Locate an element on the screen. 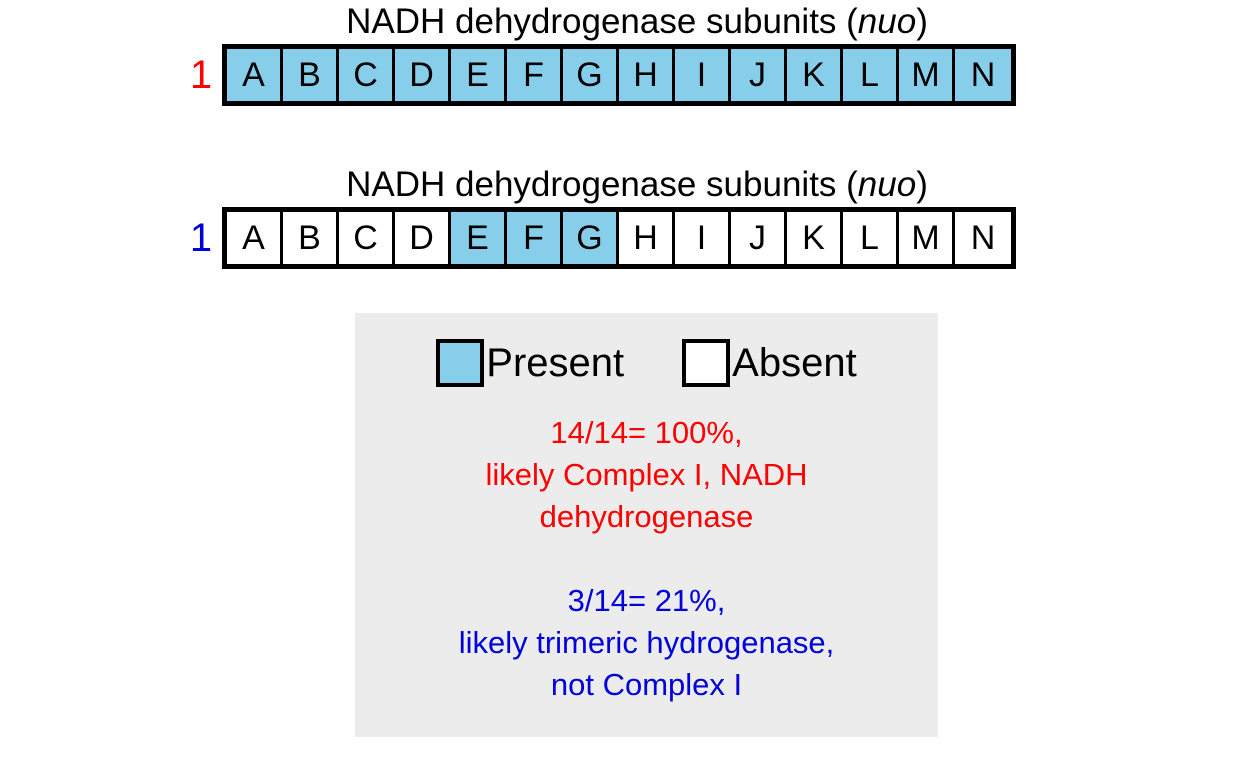 The image size is (1259, 763). cluster-1-title: NADH dehydrogenase subunits (nuo) is located at coordinates (637, 22).